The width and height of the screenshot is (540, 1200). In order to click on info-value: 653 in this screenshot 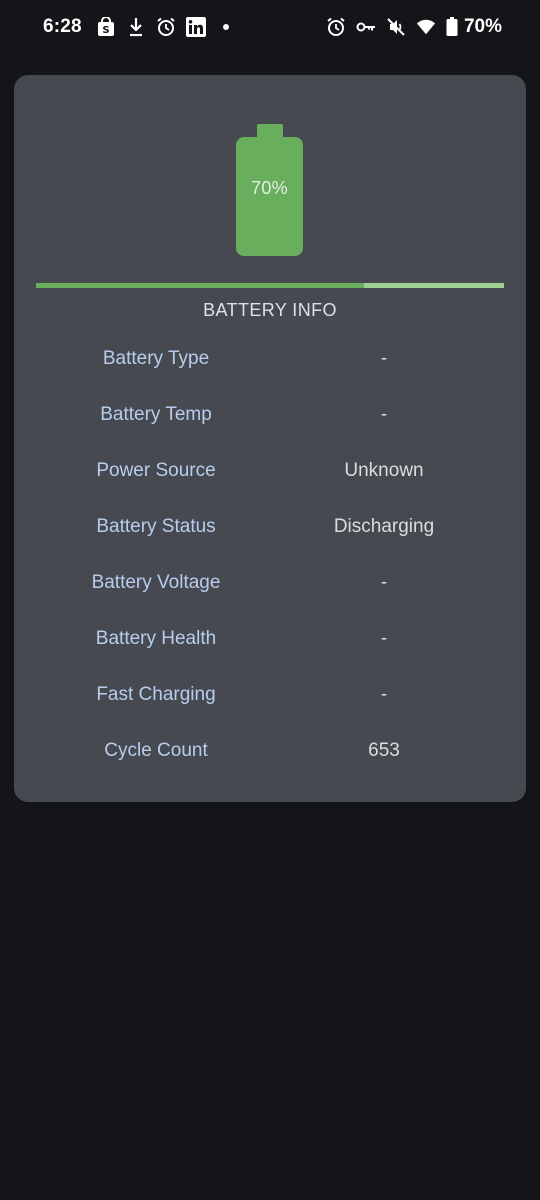, I will do `click(384, 750)`.